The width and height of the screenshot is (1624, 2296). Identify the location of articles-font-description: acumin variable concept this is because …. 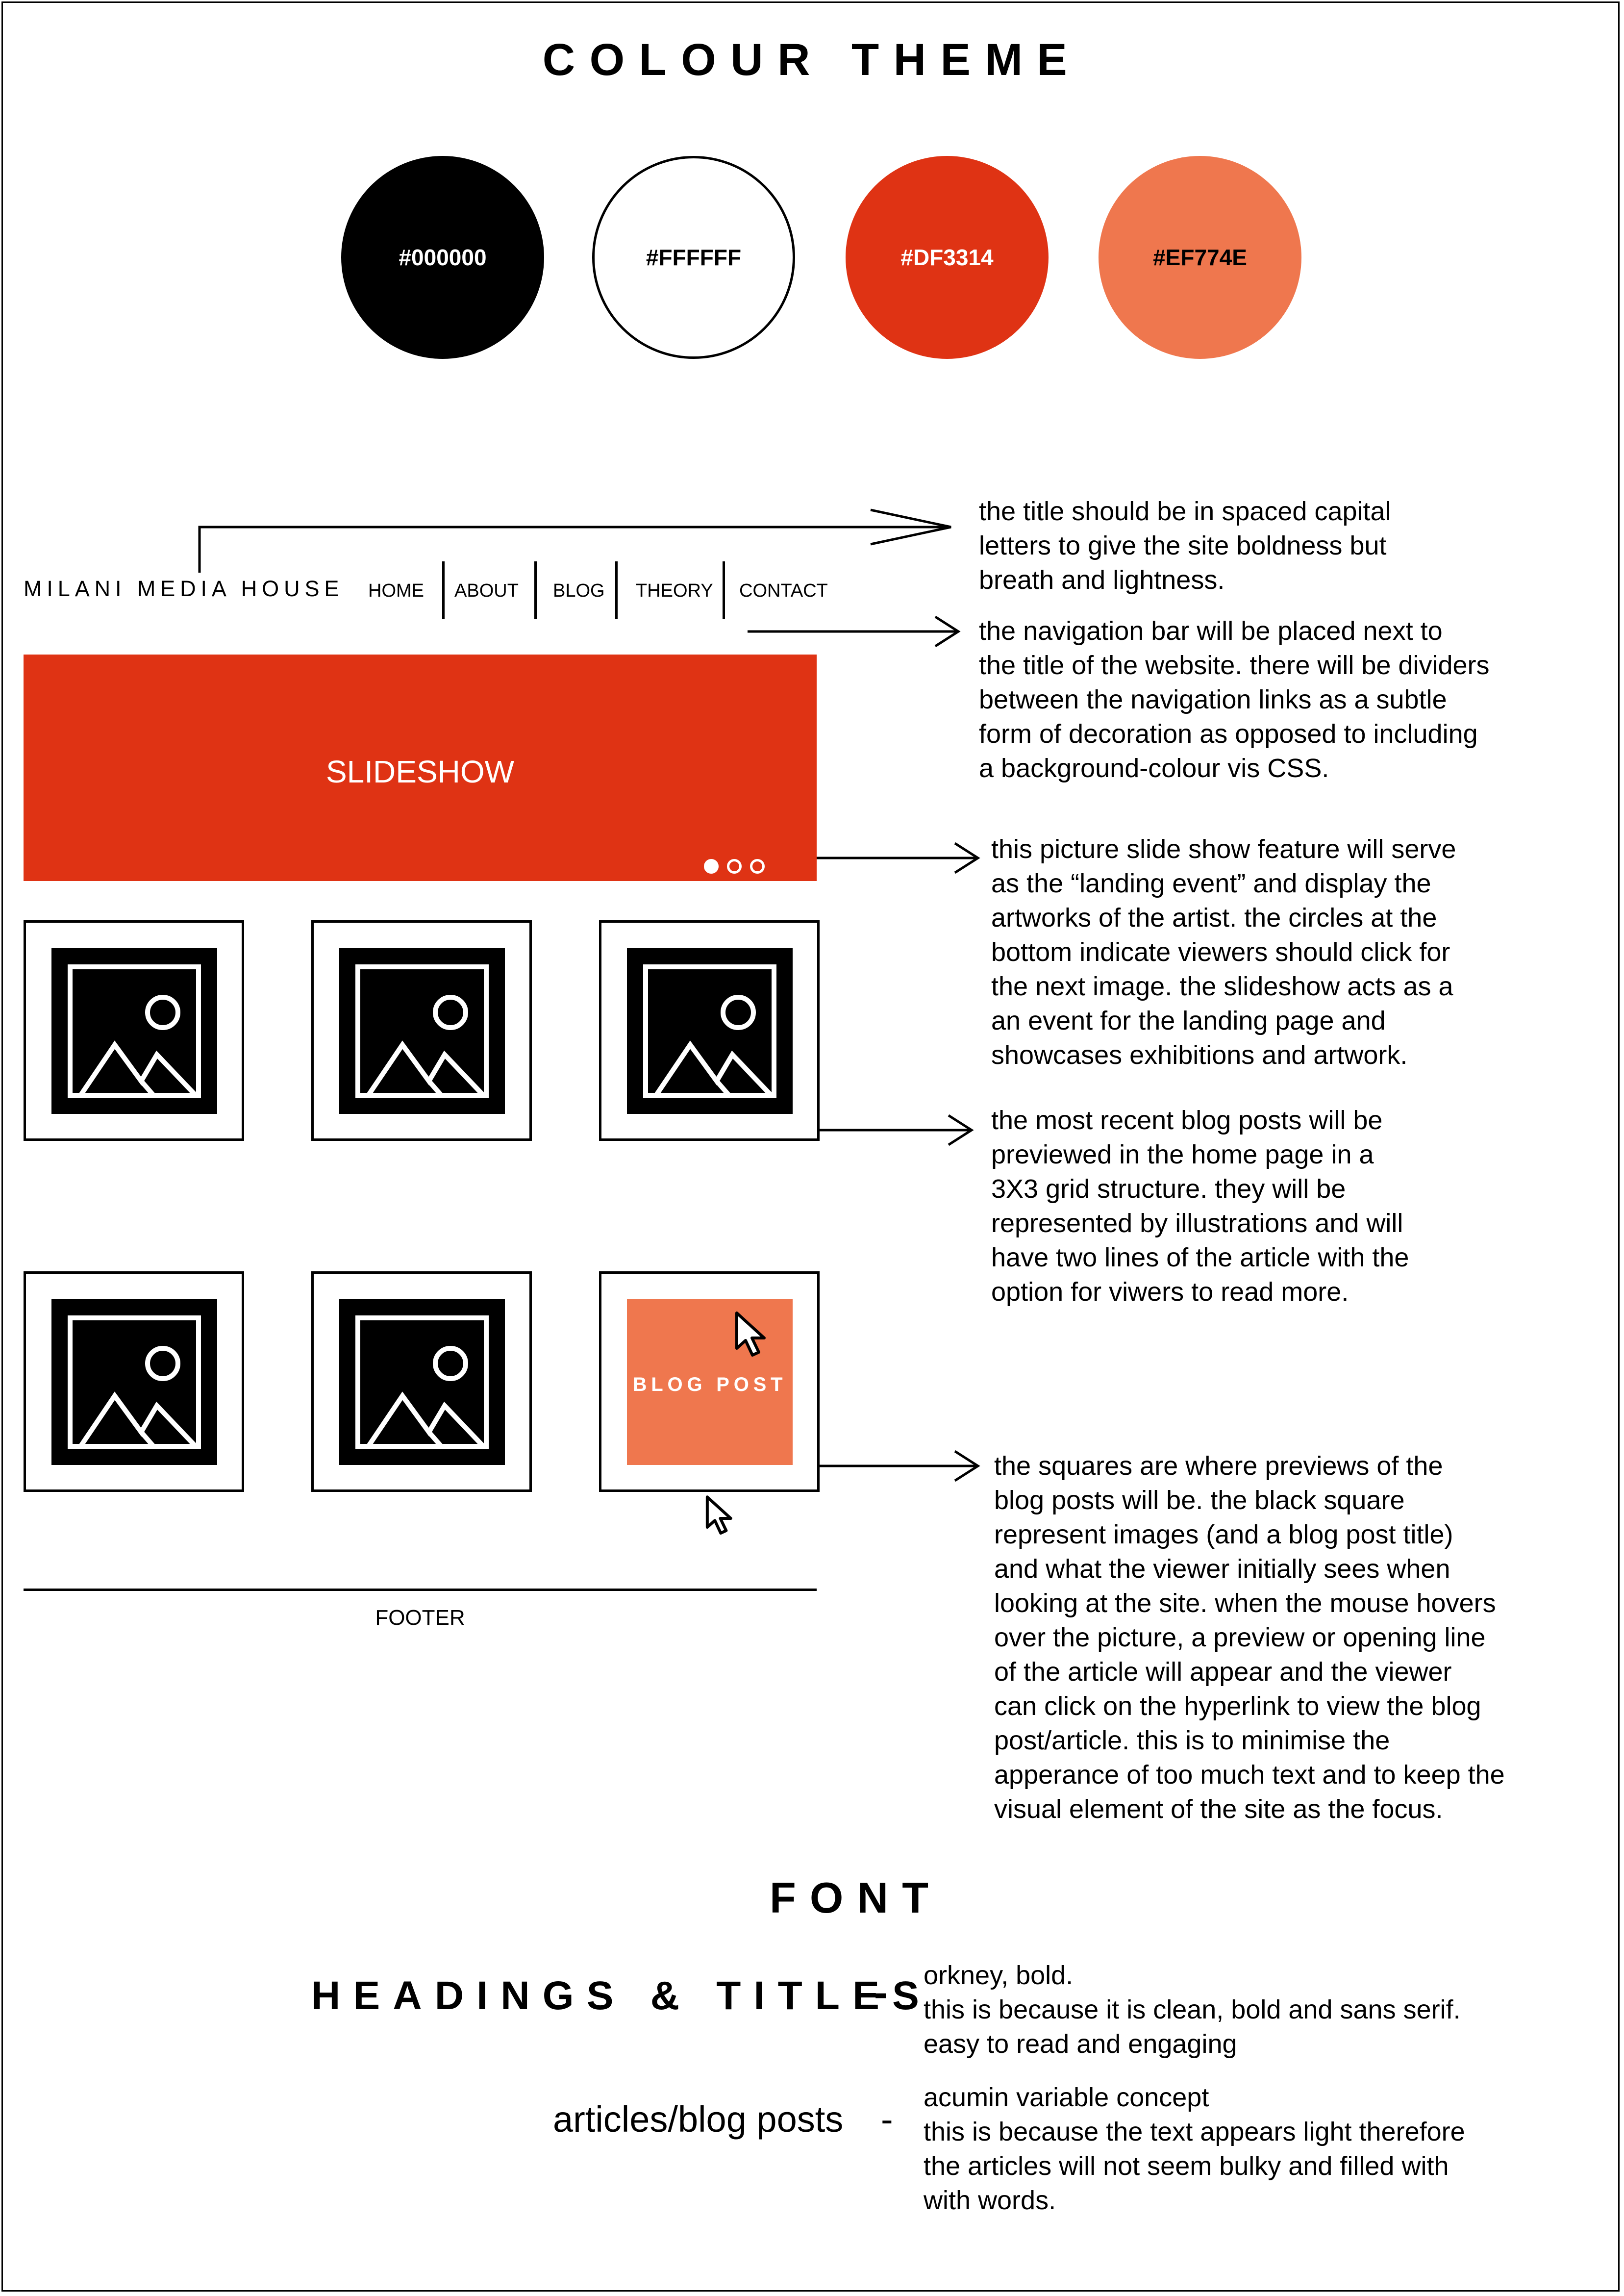
(1194, 2149).